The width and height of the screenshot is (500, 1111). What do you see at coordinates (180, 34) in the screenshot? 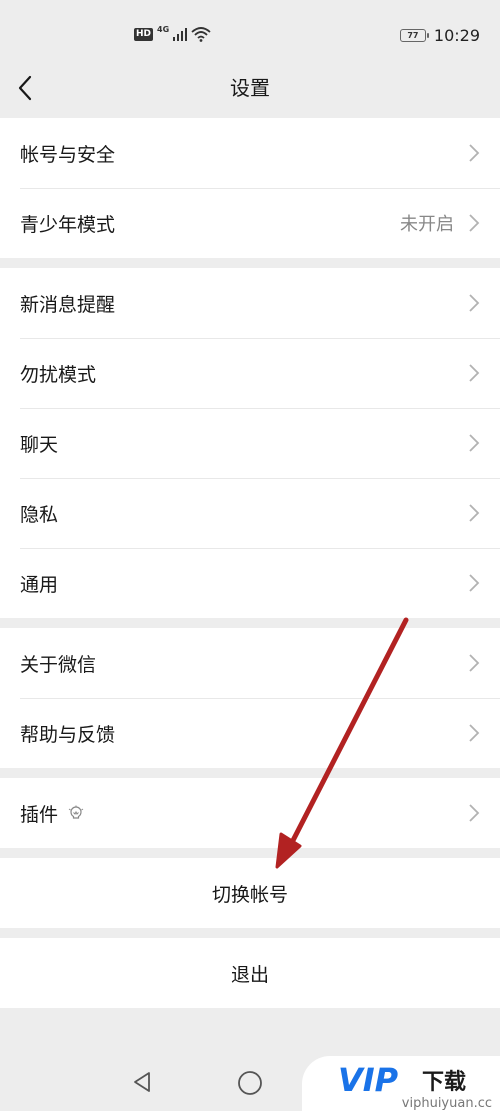
I see `signal-icon` at bounding box center [180, 34].